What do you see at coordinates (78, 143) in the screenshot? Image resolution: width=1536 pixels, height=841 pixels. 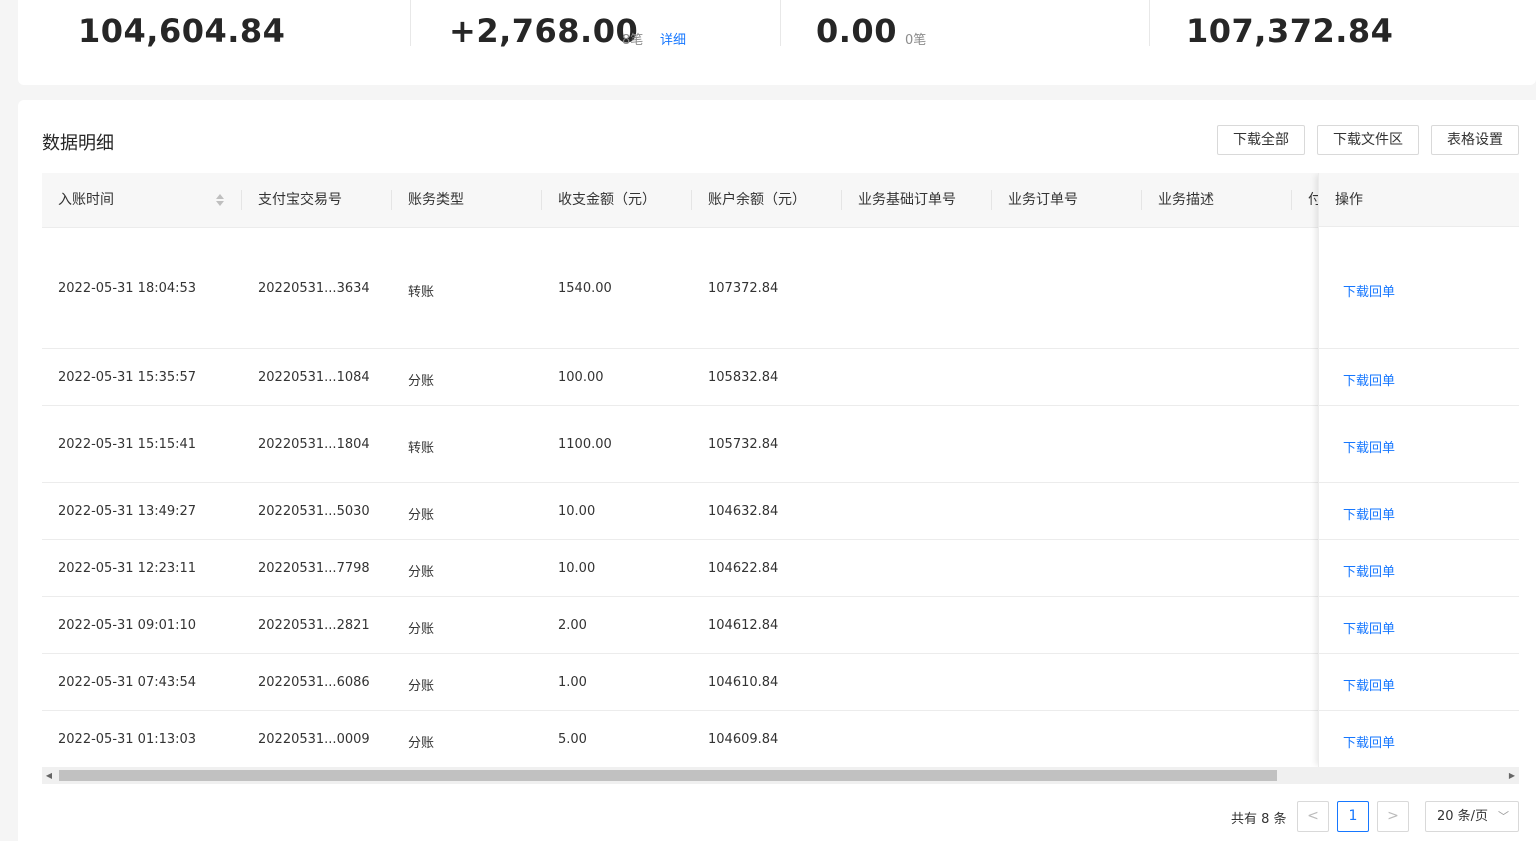 I see `section-title: 数据明细` at bounding box center [78, 143].